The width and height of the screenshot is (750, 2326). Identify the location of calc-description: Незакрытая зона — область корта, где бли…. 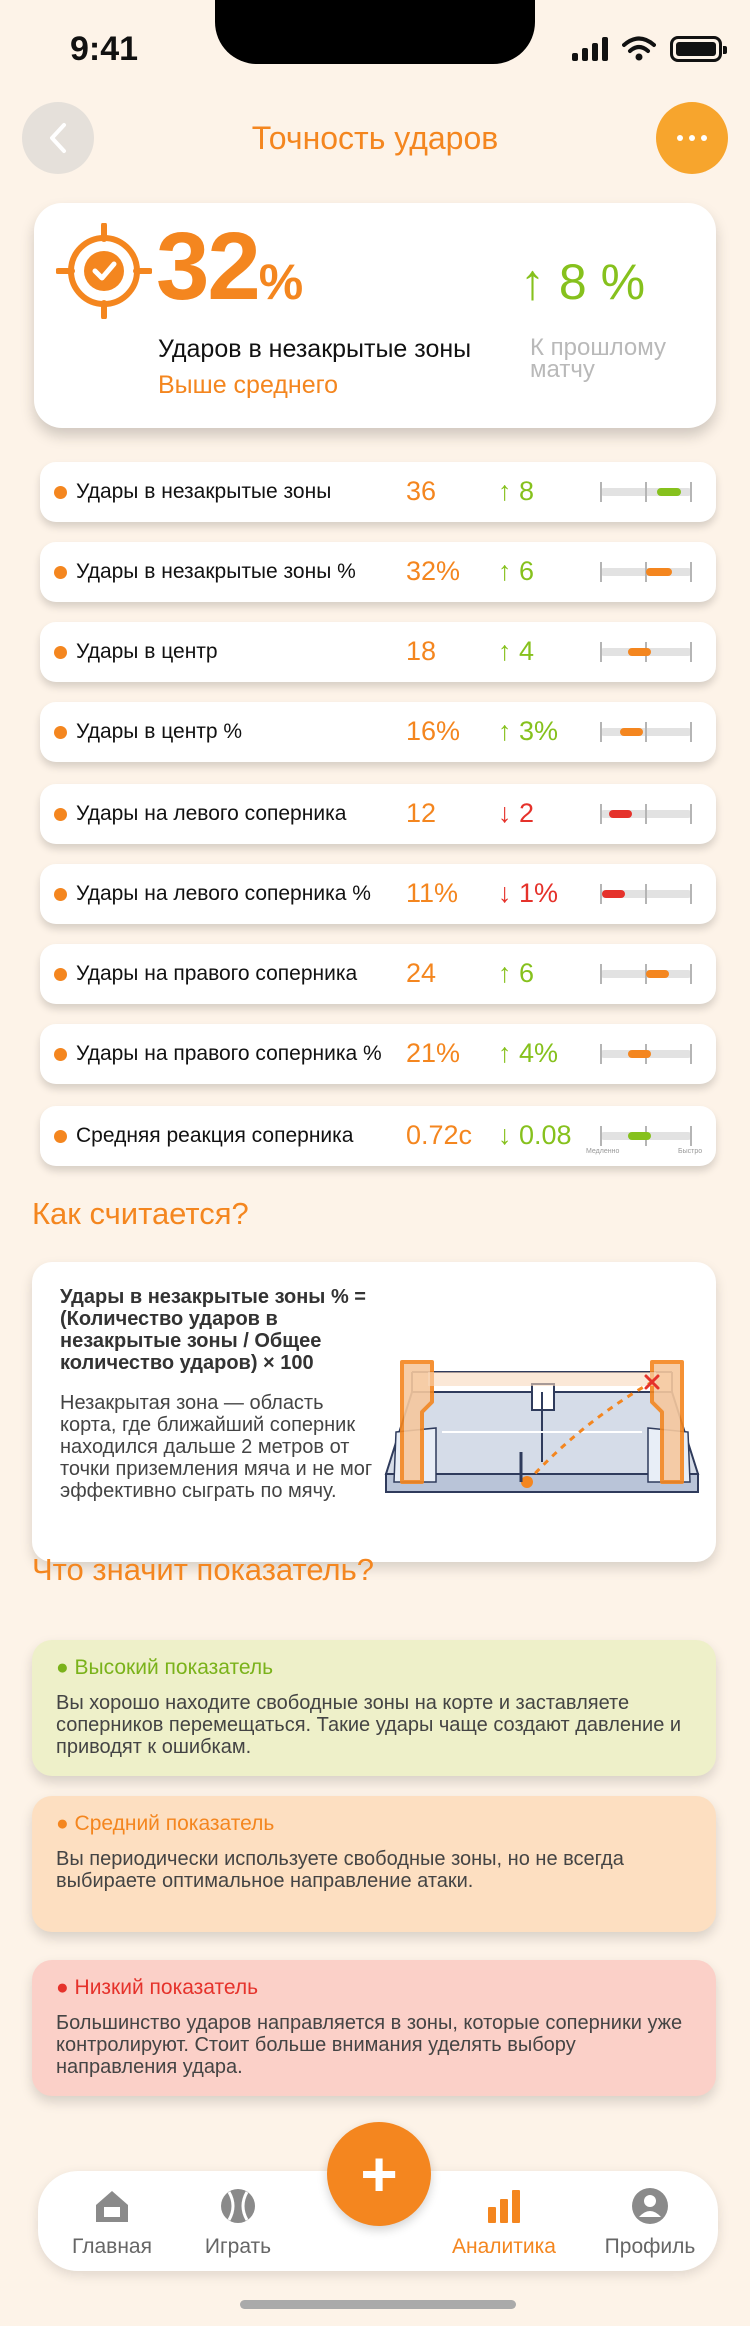
(216, 1447).